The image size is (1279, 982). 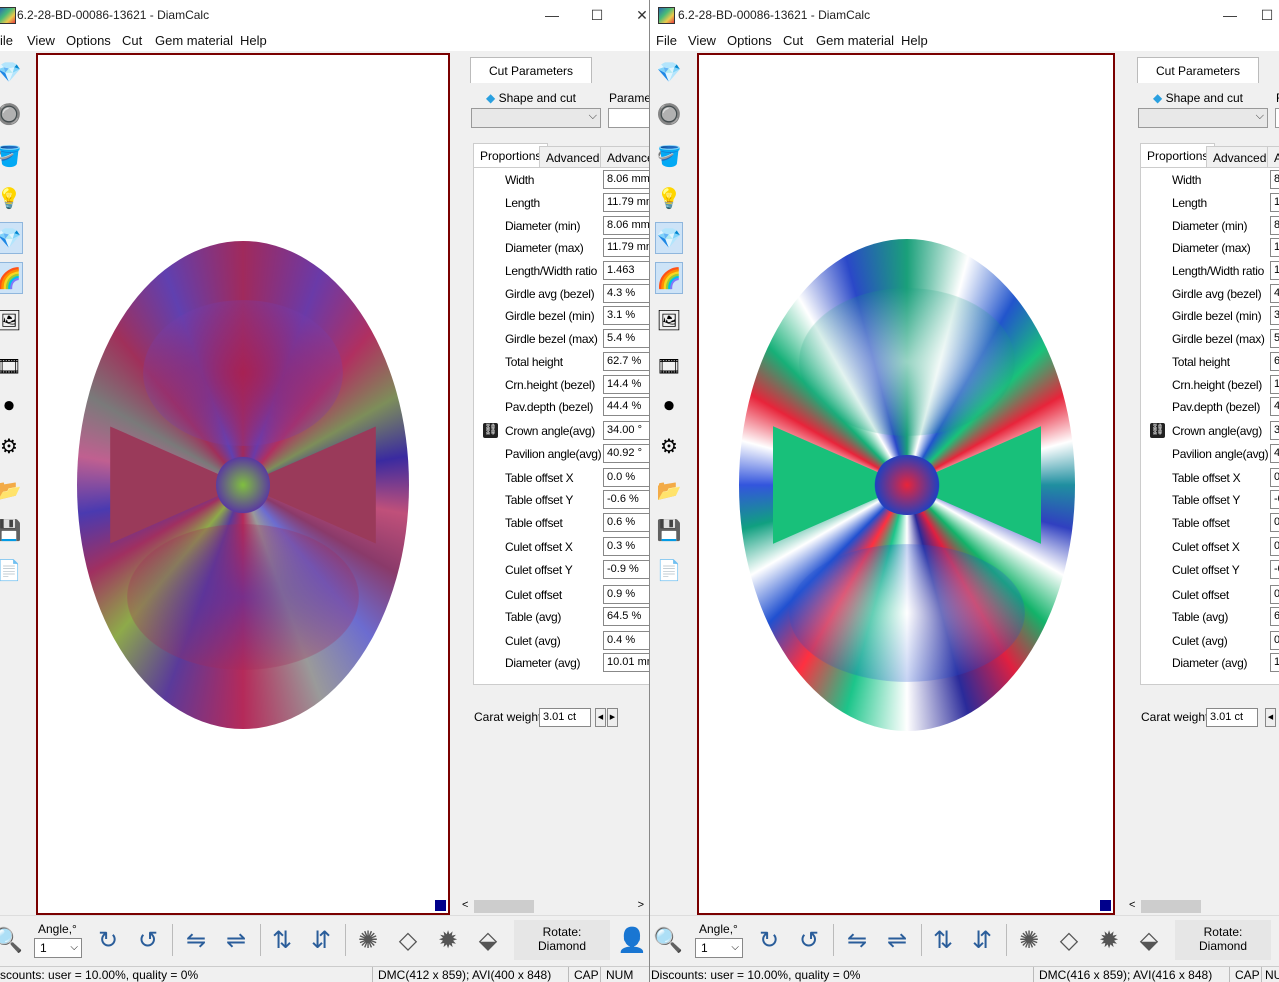 I want to click on menu-cut: Cut, so click(x=793, y=40).